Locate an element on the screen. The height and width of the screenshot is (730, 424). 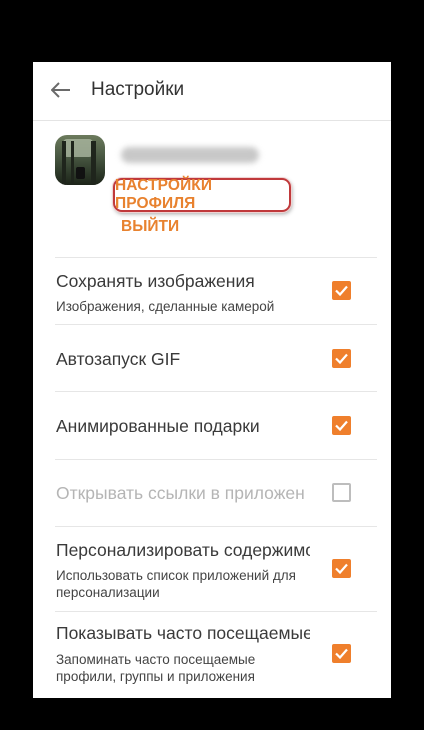
setting-row-open-links: Открывать ссылки в приложен is located at coordinates (212, 493).